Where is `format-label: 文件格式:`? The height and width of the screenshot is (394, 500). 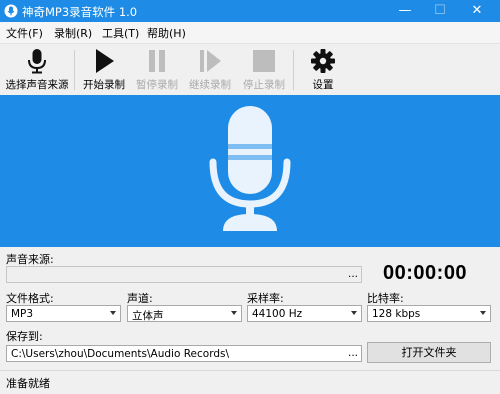 format-label: 文件格式: is located at coordinates (30, 298).